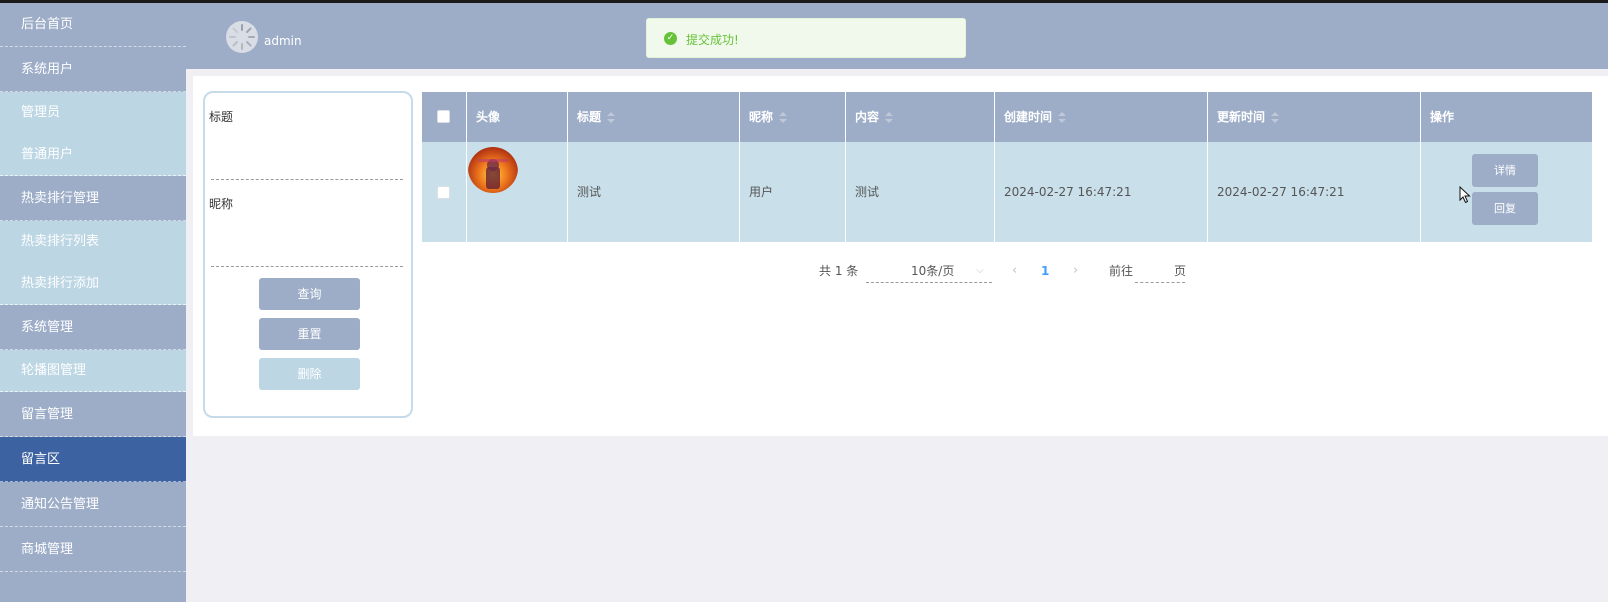  What do you see at coordinates (806, 38) in the screenshot?
I see `success-toast: ✓ 提交成功!` at bounding box center [806, 38].